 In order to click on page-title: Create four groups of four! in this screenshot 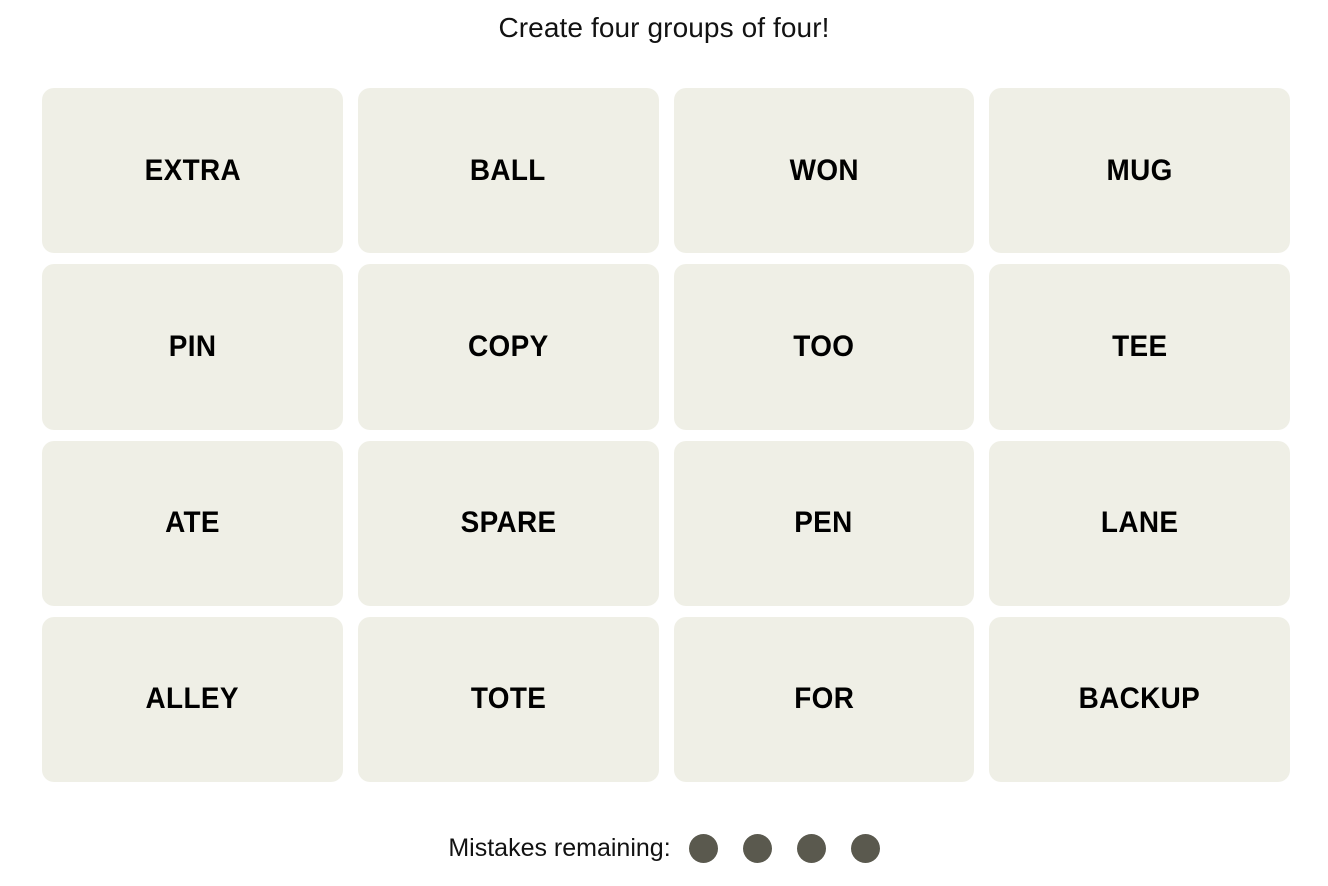, I will do `click(664, 27)`.